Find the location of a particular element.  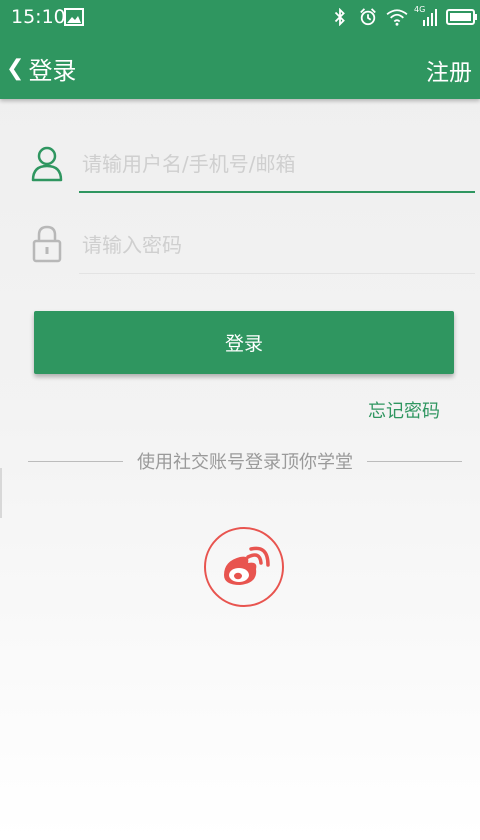

username-input is located at coordinates (272, 164).